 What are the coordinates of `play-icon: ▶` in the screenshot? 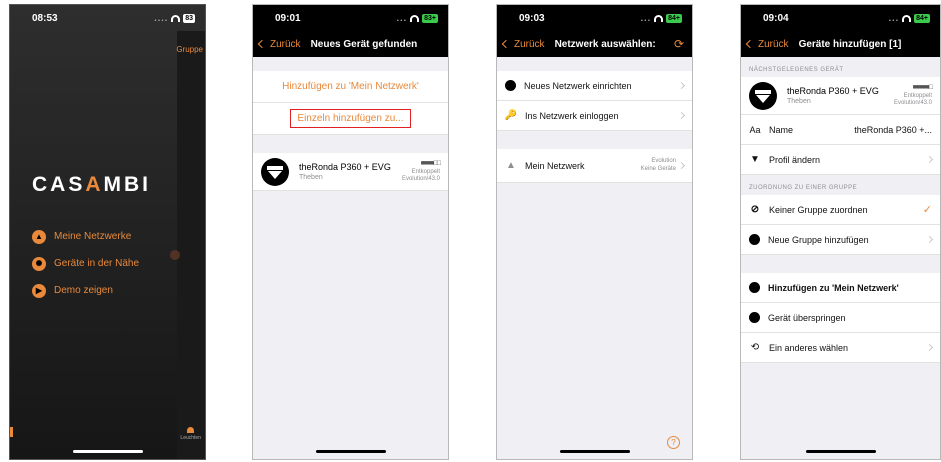 It's located at (39, 290).